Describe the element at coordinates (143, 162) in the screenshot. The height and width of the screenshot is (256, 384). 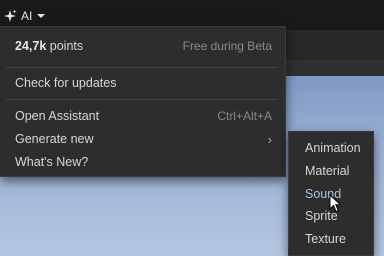
I see `whats-new-item: What's New?` at that location.